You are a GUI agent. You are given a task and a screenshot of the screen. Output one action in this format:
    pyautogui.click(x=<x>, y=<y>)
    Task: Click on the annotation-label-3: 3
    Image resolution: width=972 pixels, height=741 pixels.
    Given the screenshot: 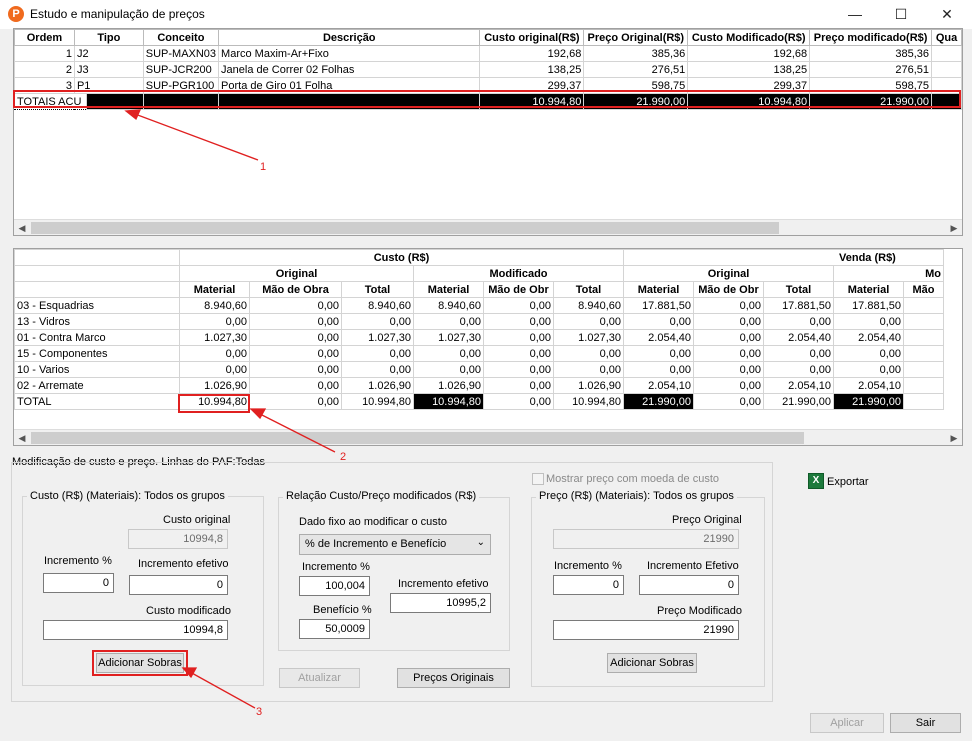 What is the action you would take?
    pyautogui.click(x=259, y=712)
    